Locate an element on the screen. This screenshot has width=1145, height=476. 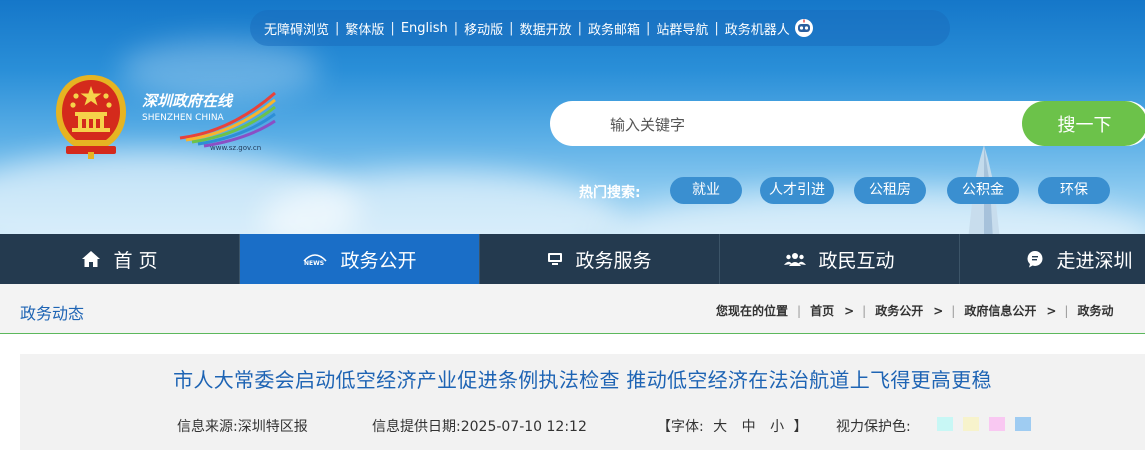
hot-tag-talent: 人才引进 is located at coordinates (797, 190).